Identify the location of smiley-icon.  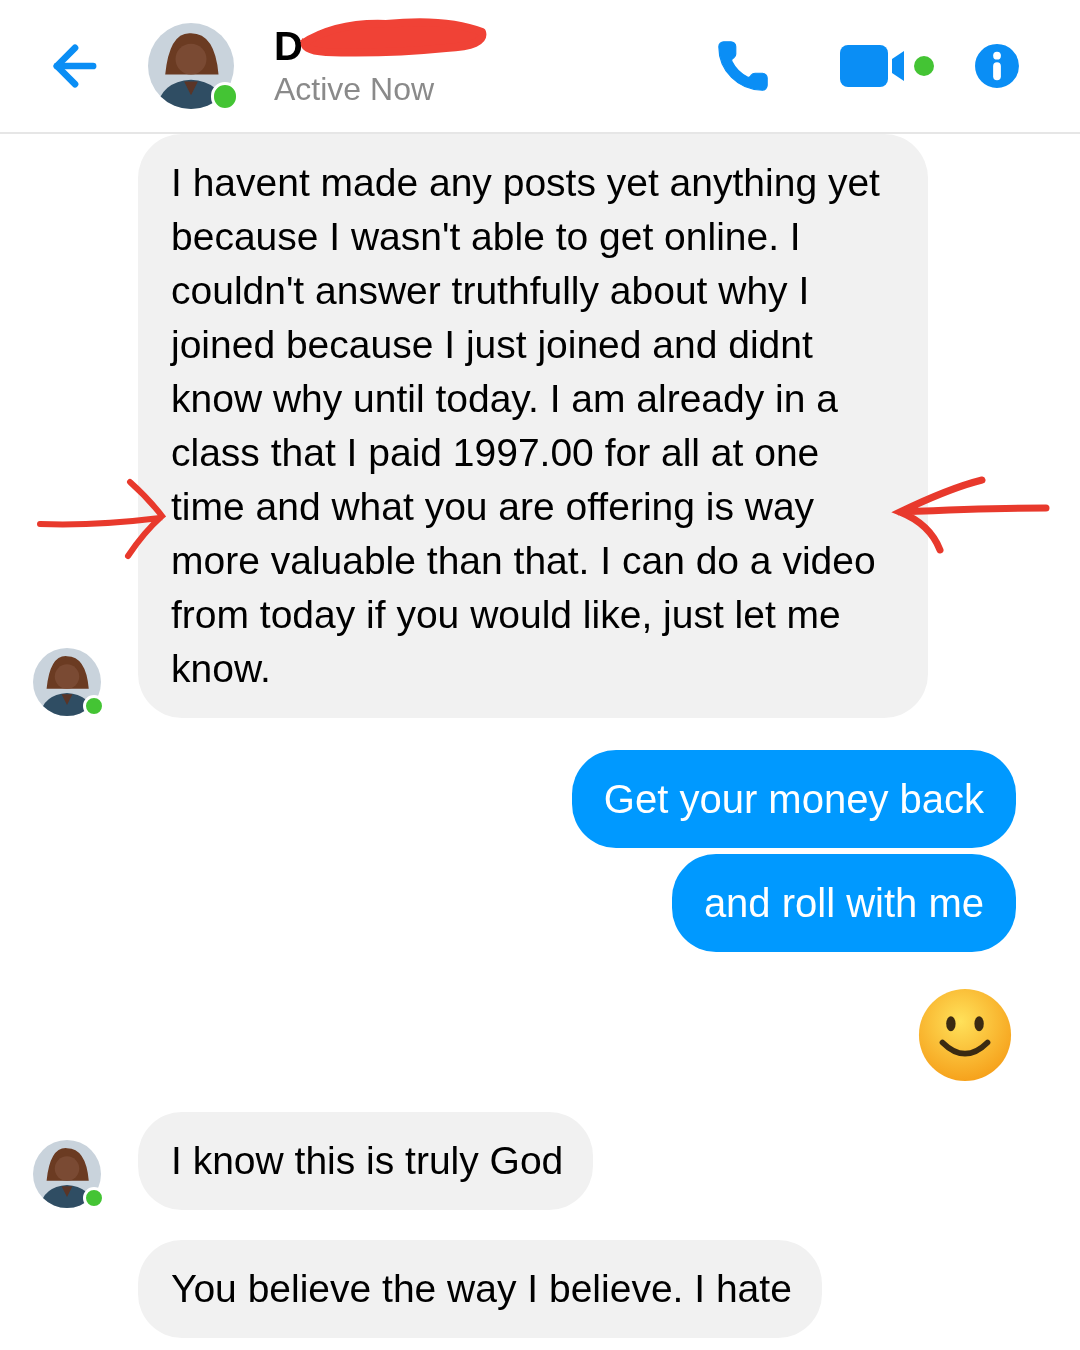
(965, 1035).